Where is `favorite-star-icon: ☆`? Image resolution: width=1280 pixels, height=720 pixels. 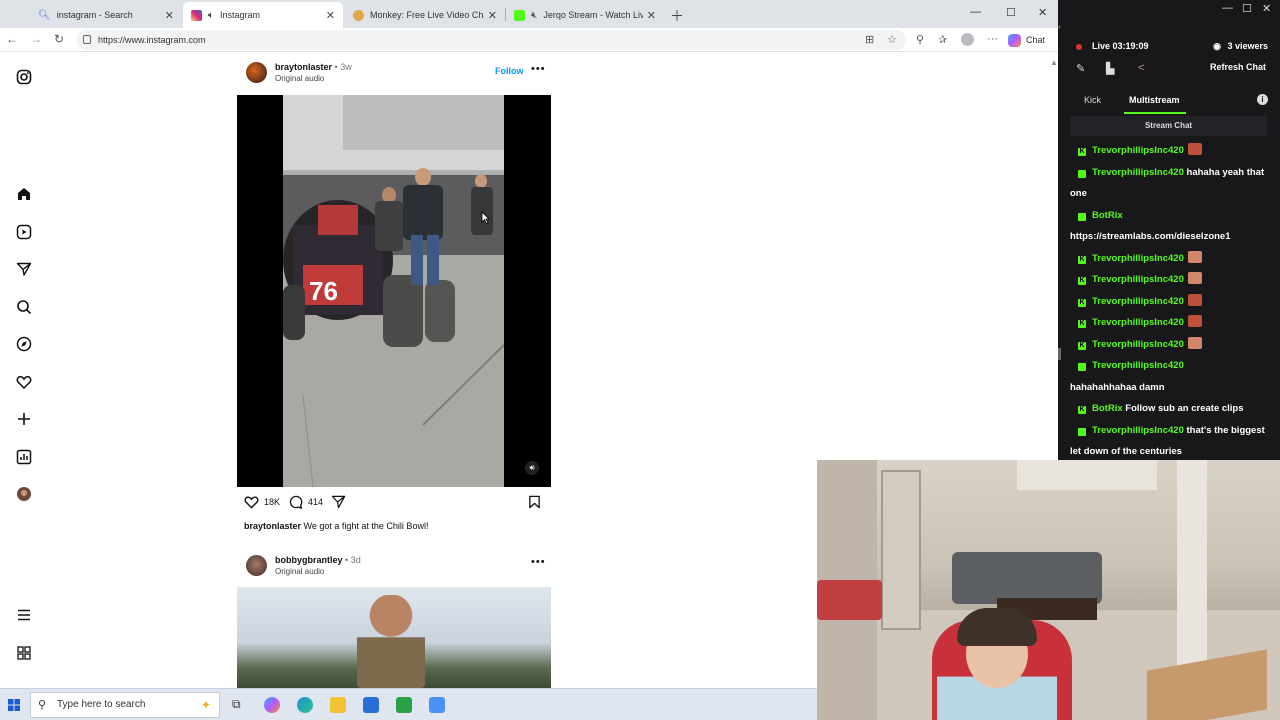
favorite-star-icon: ☆ is located at coordinates (892, 39).